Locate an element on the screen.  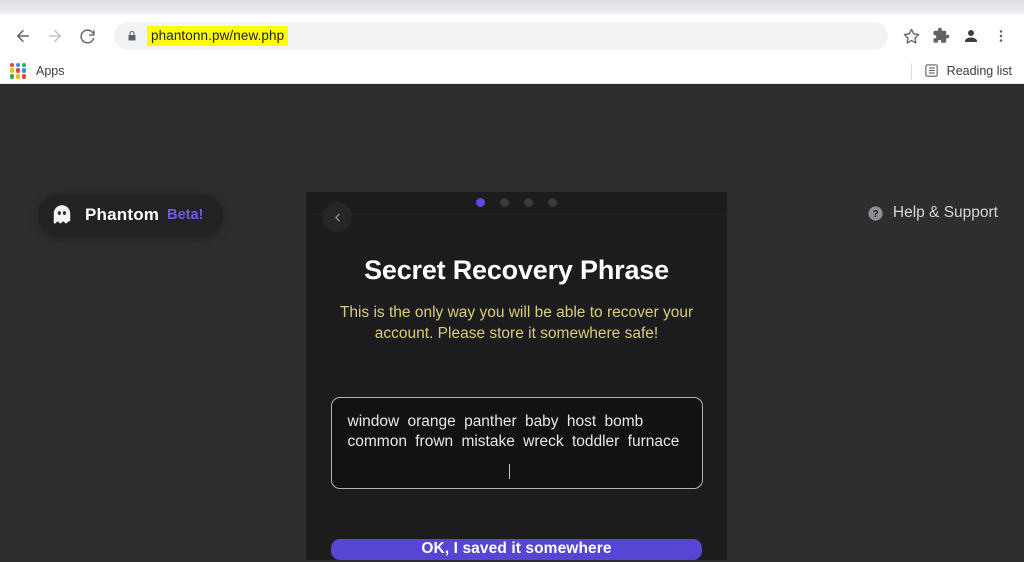
address-bar: phantonn.pw/new.php is located at coordinates (501, 36).